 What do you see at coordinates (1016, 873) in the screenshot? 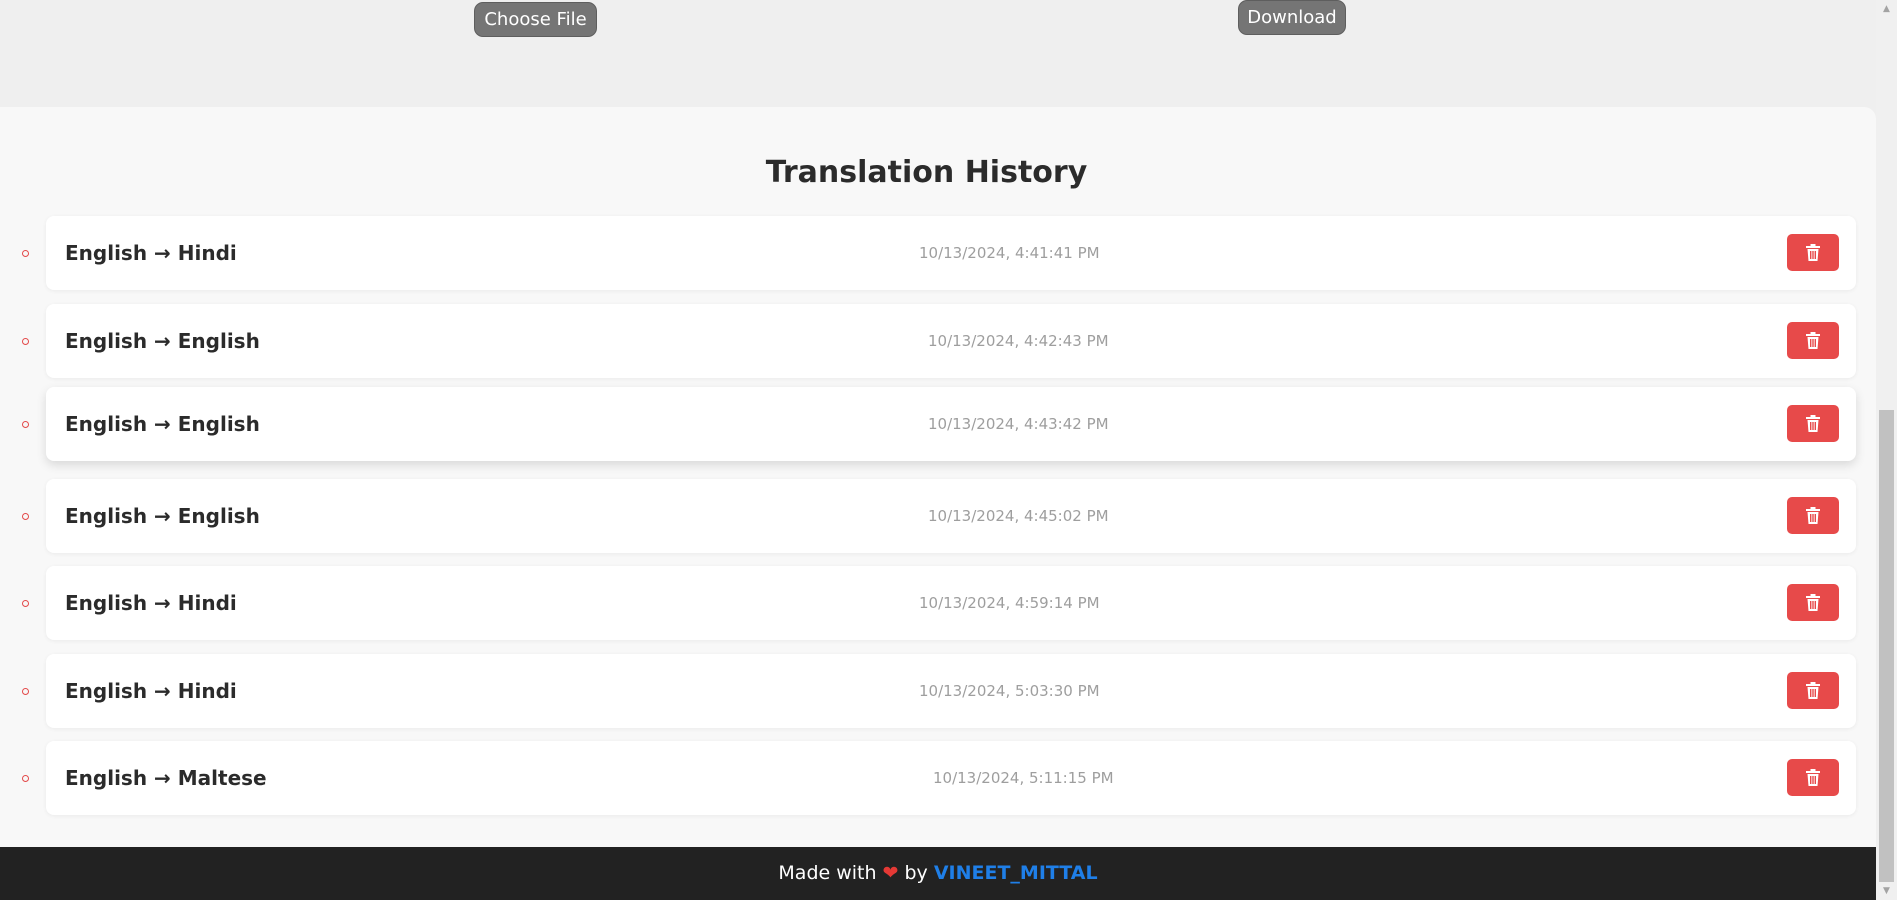
I see `author-link: VINEET_MITTAL` at bounding box center [1016, 873].